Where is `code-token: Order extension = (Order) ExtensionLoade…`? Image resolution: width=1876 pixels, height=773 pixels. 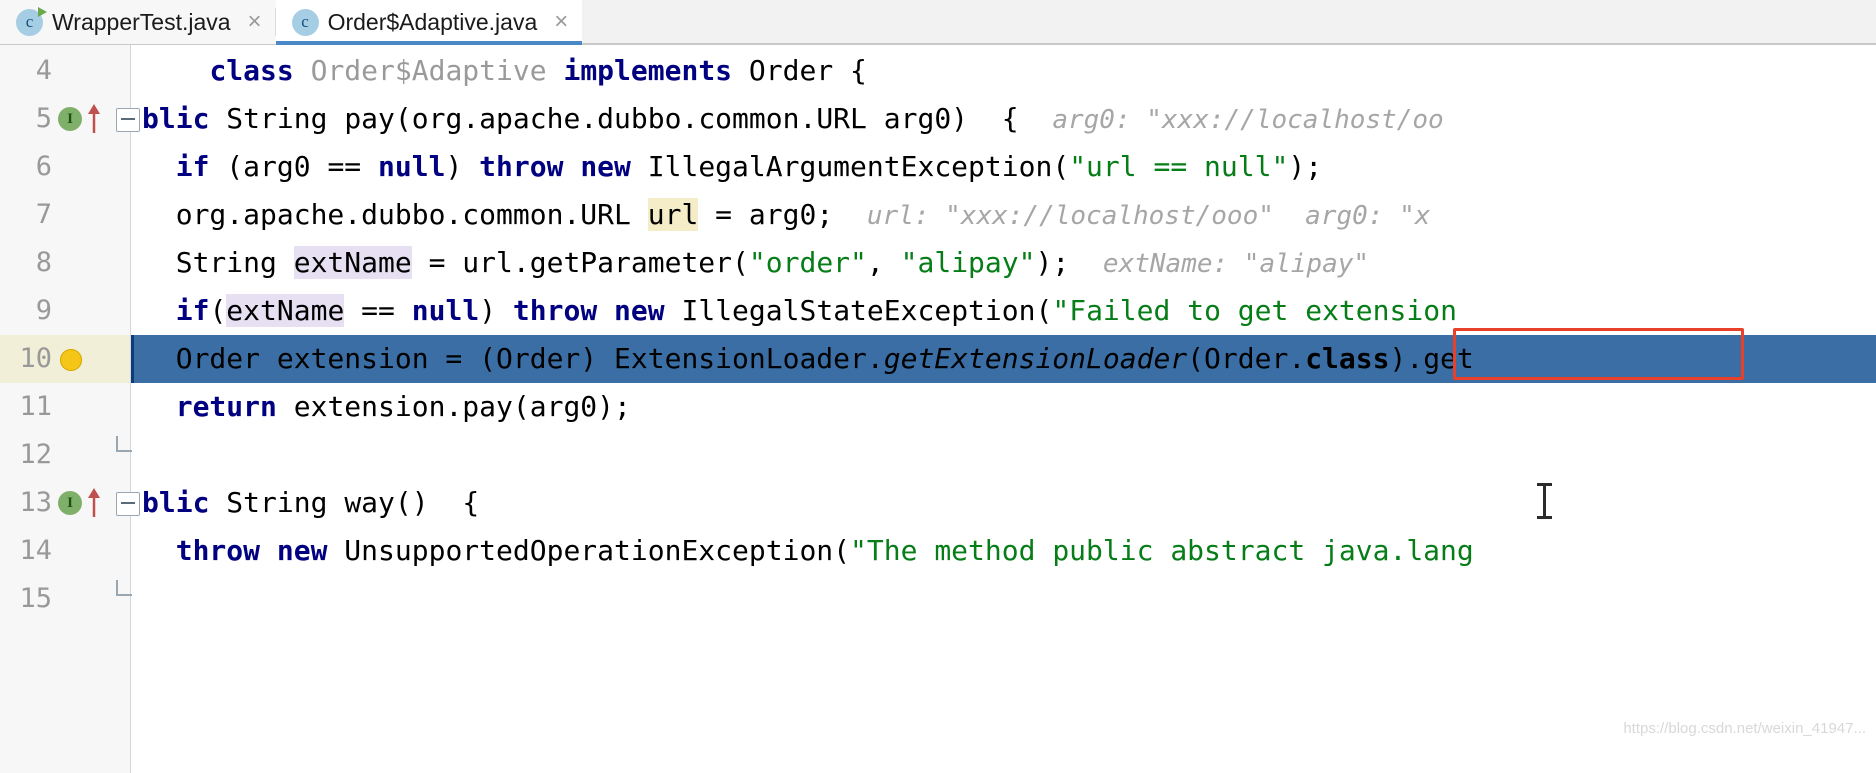 code-token: Order extension = (Order) ExtensionLoade… is located at coordinates (513, 358).